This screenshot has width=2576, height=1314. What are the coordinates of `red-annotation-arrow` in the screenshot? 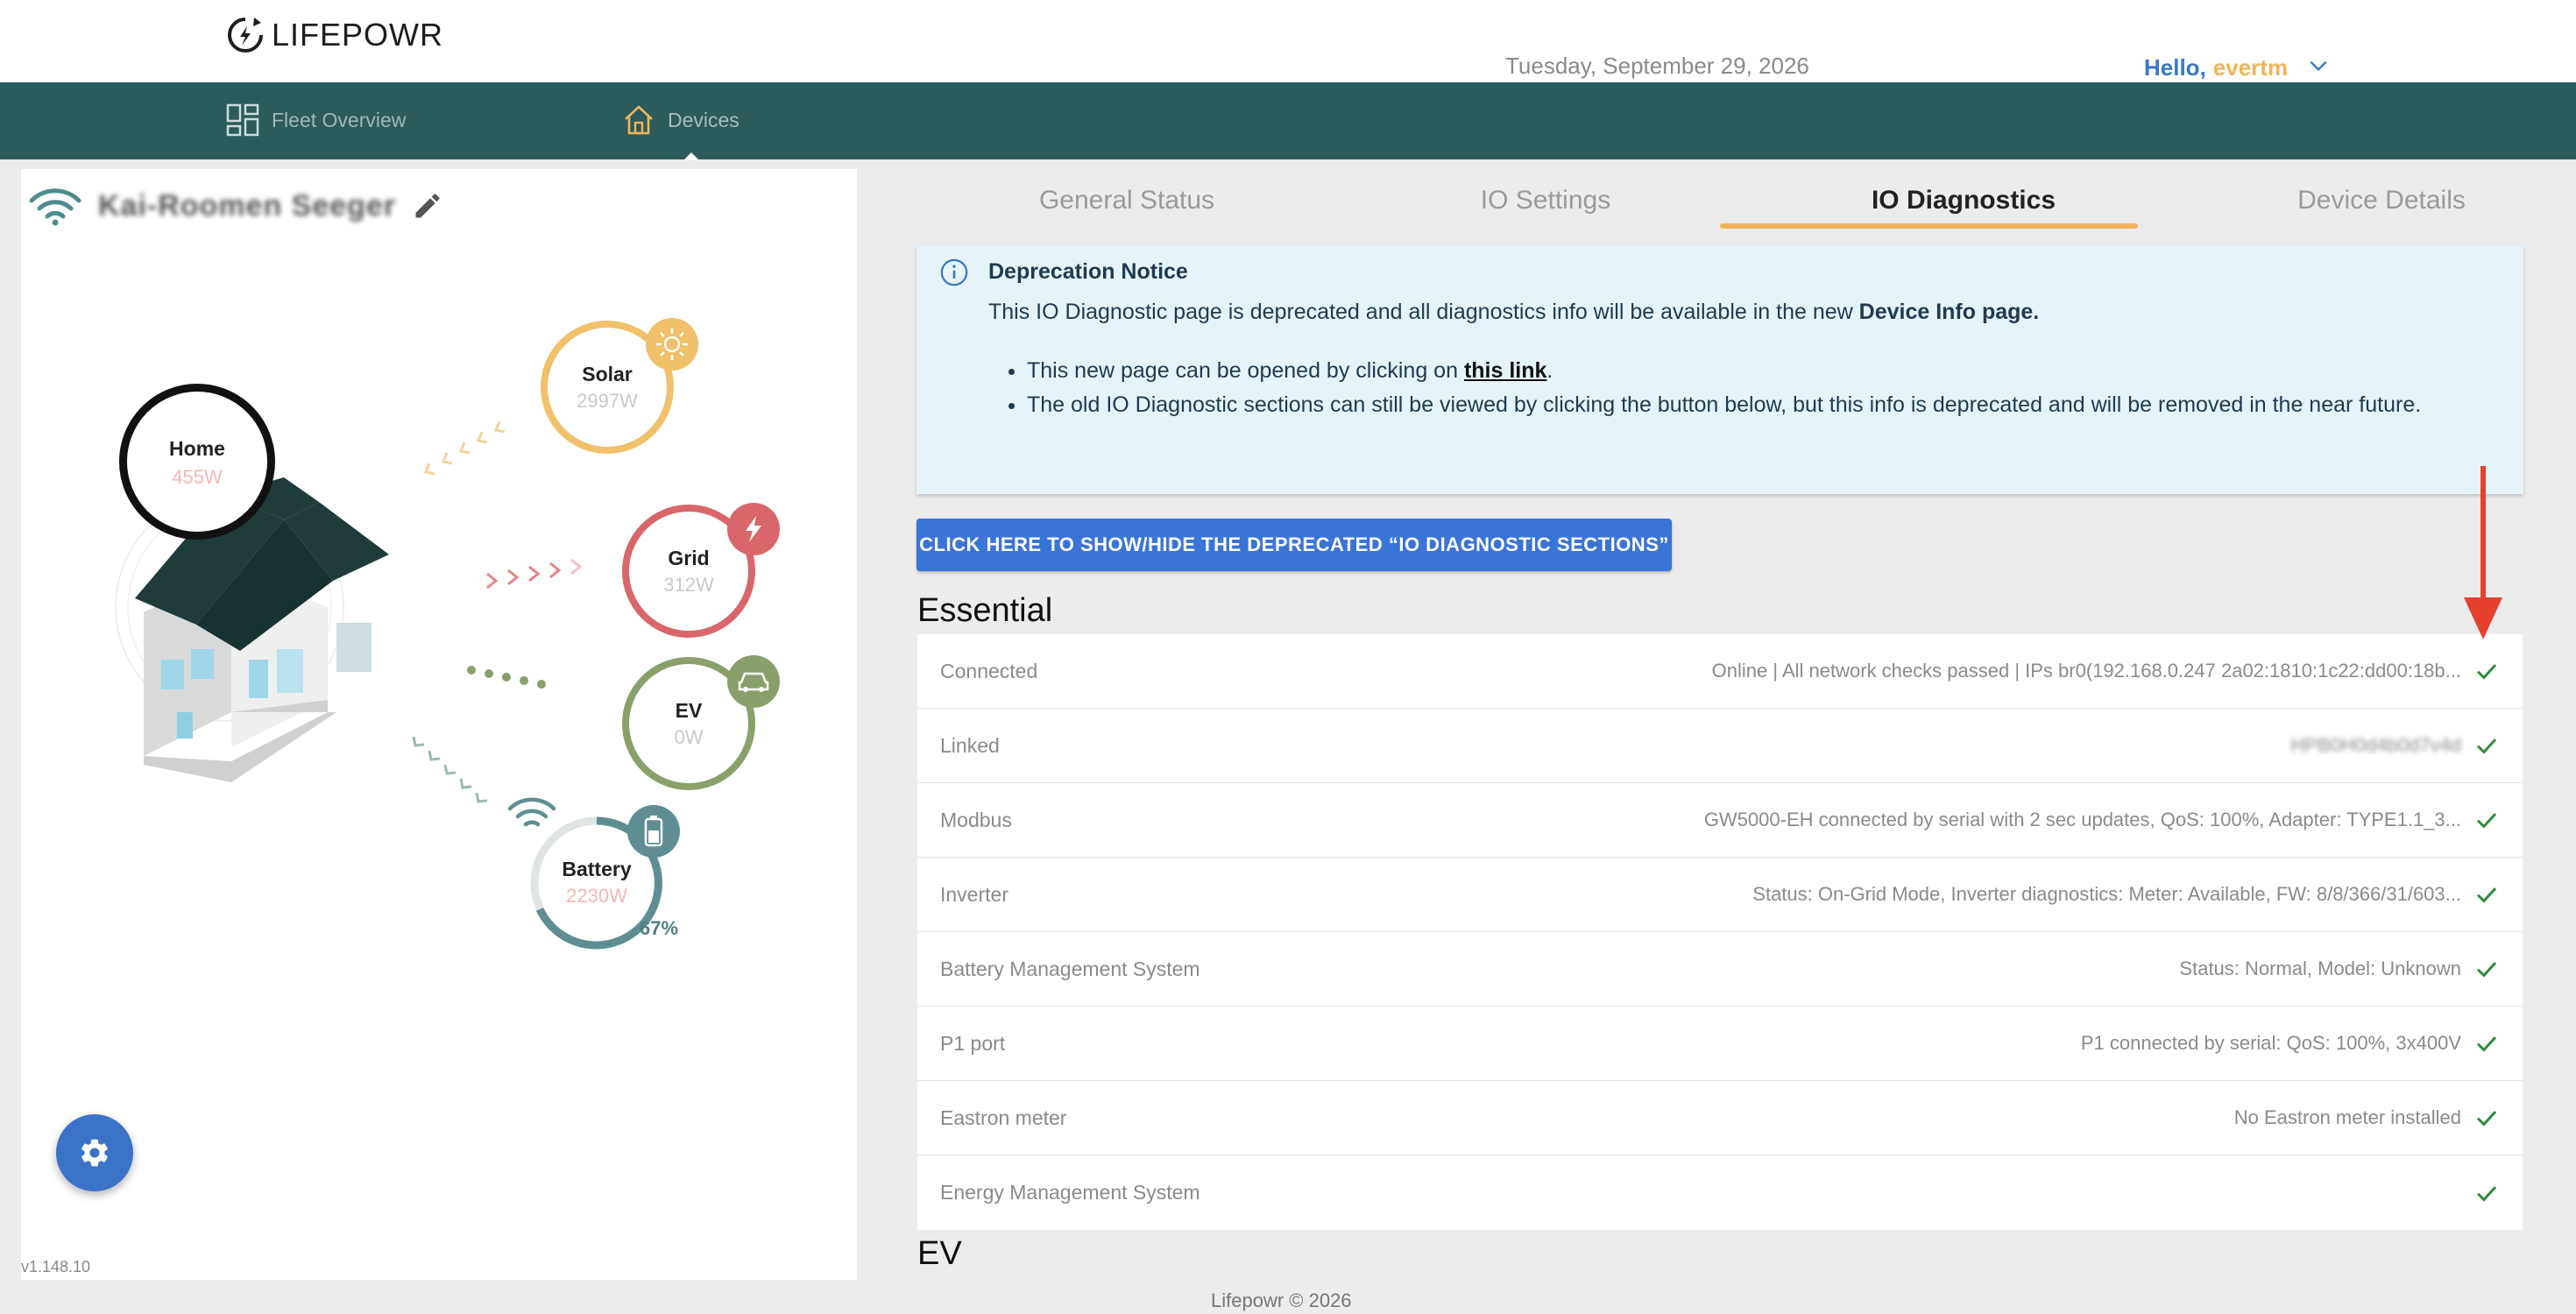 It's located at (2483, 552).